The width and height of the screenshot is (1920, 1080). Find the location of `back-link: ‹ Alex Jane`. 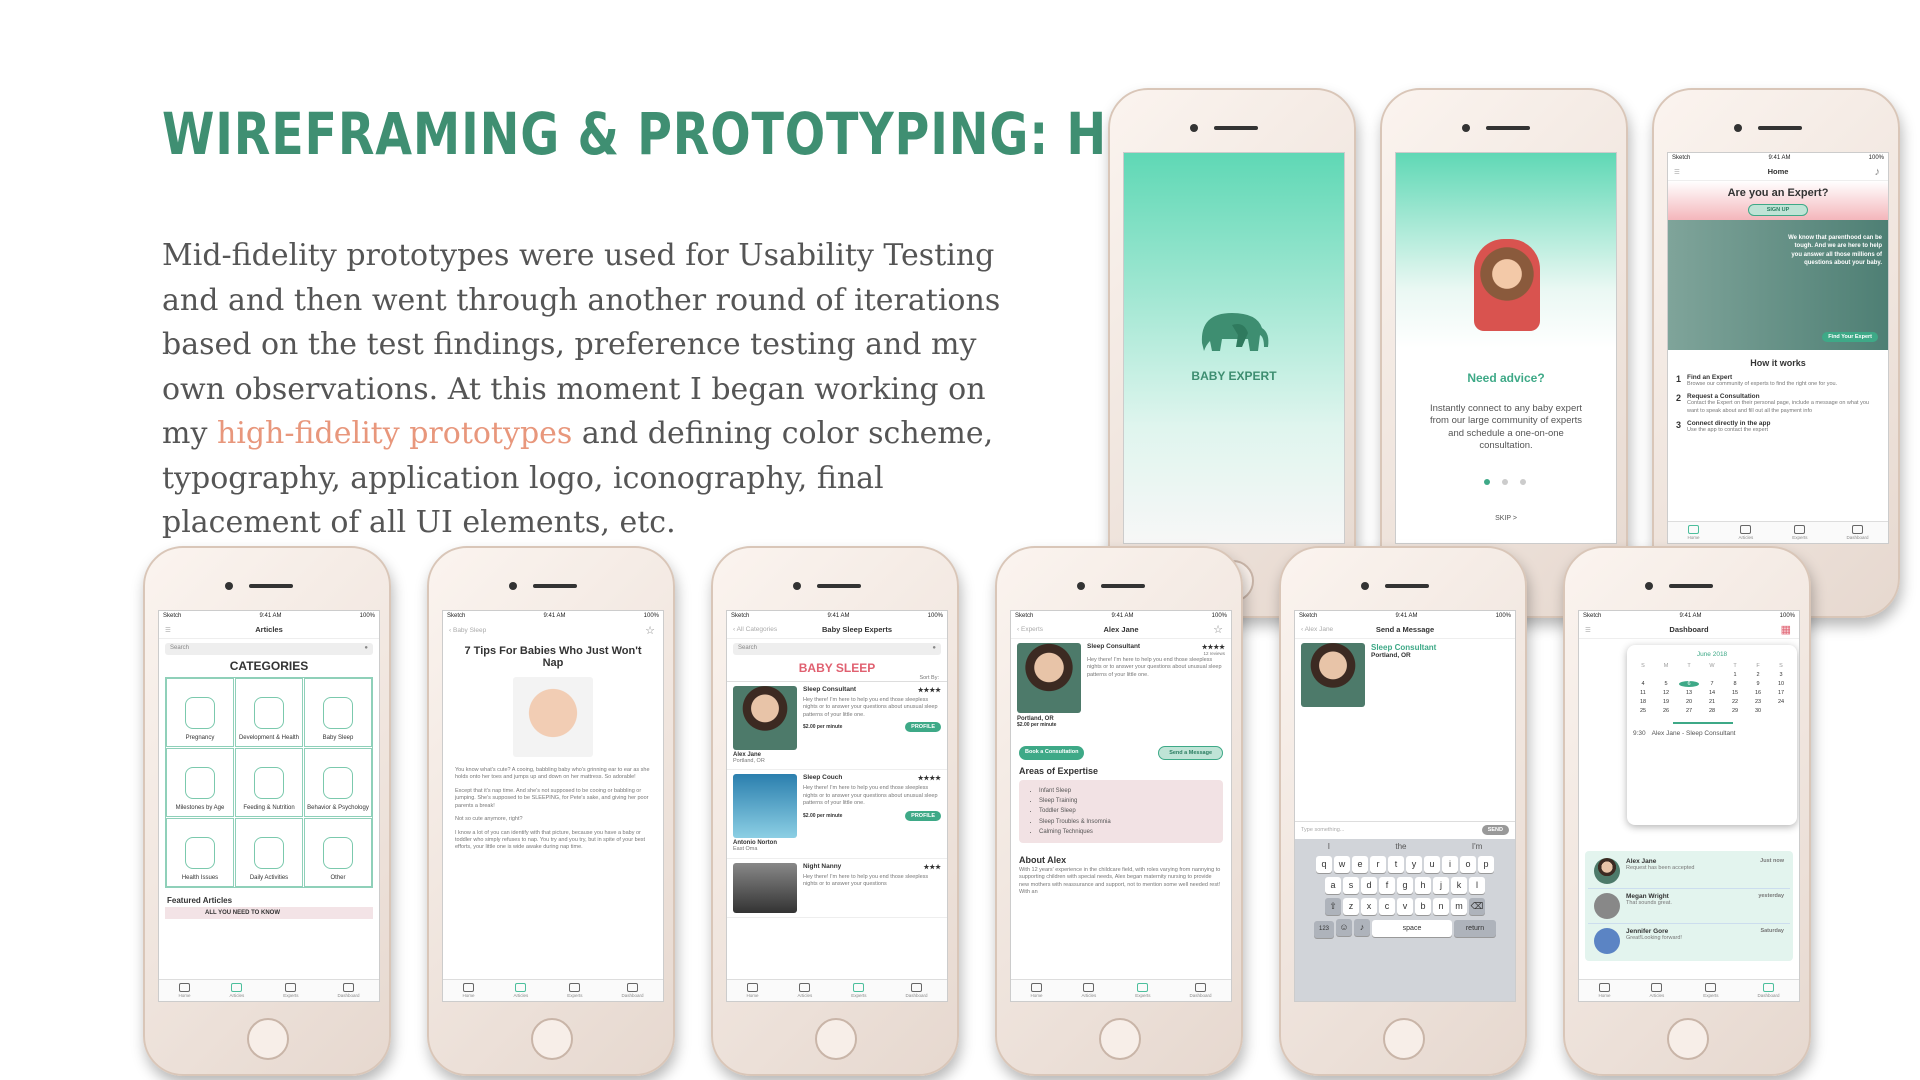

back-link: ‹ Alex Jane is located at coordinates (1317, 629).